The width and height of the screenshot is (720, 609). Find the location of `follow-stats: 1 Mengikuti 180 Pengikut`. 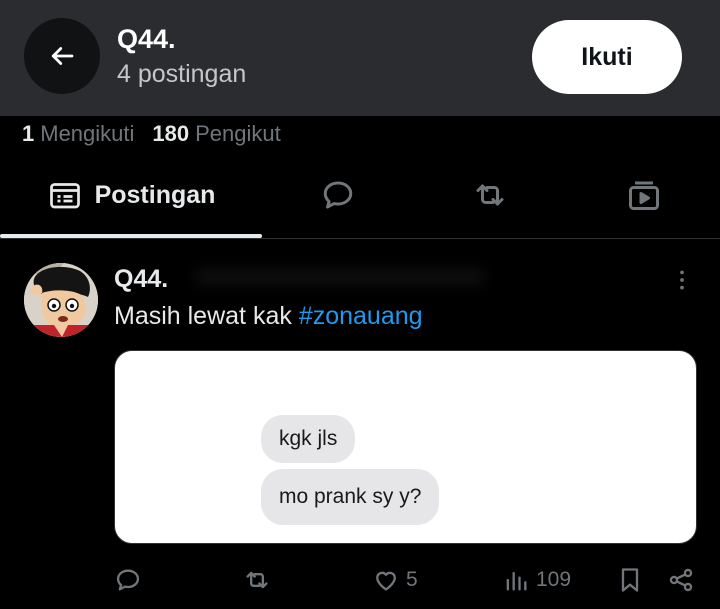

follow-stats: 1 Mengikuti 180 Pengikut is located at coordinates (151, 134).